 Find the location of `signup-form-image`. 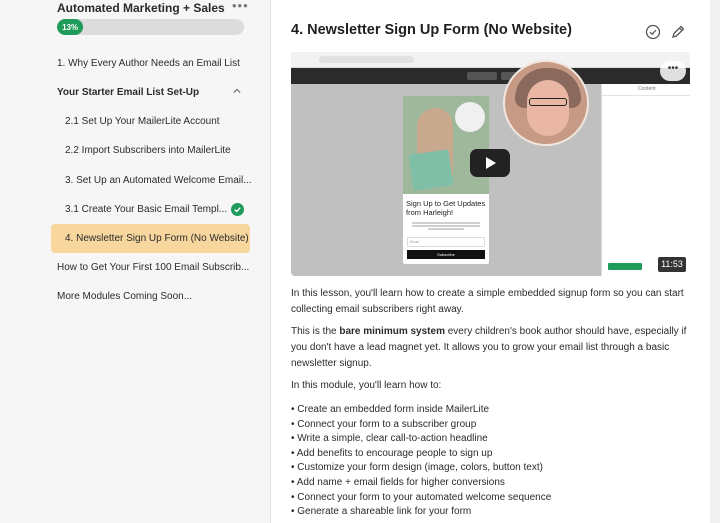

signup-form-image is located at coordinates (446, 145).